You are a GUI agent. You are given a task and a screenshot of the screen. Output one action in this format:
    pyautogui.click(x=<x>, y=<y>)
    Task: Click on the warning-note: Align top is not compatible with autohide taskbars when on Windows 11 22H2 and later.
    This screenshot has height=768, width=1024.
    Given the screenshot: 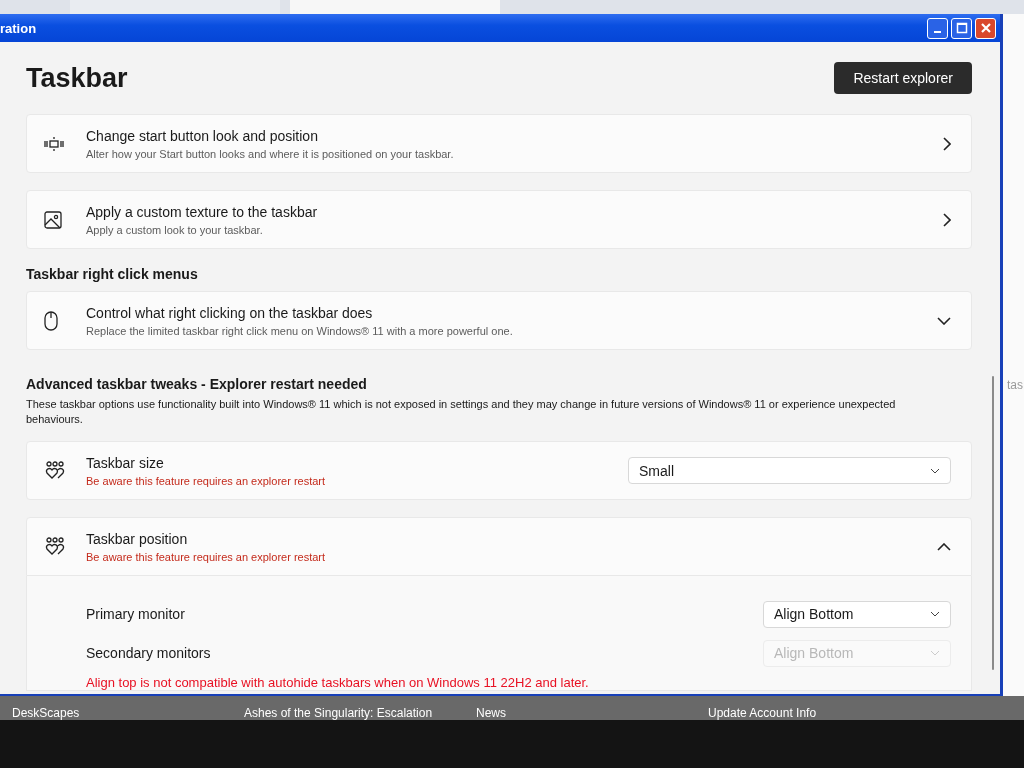 What is the action you would take?
    pyautogui.click(x=338, y=682)
    